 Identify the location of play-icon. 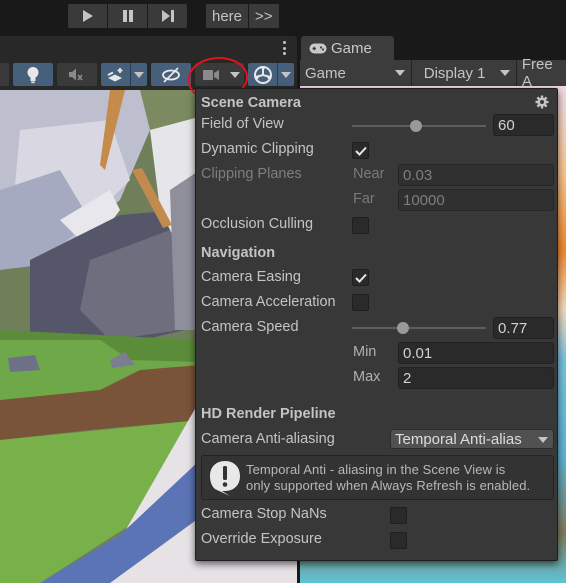
(87, 16).